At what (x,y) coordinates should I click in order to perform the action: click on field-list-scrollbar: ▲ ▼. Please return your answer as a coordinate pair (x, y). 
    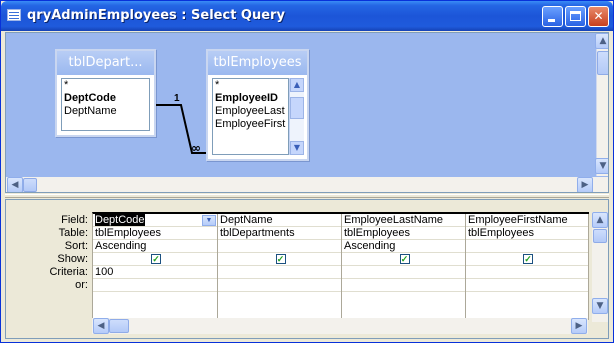
    Looking at the image, I should click on (296, 116).